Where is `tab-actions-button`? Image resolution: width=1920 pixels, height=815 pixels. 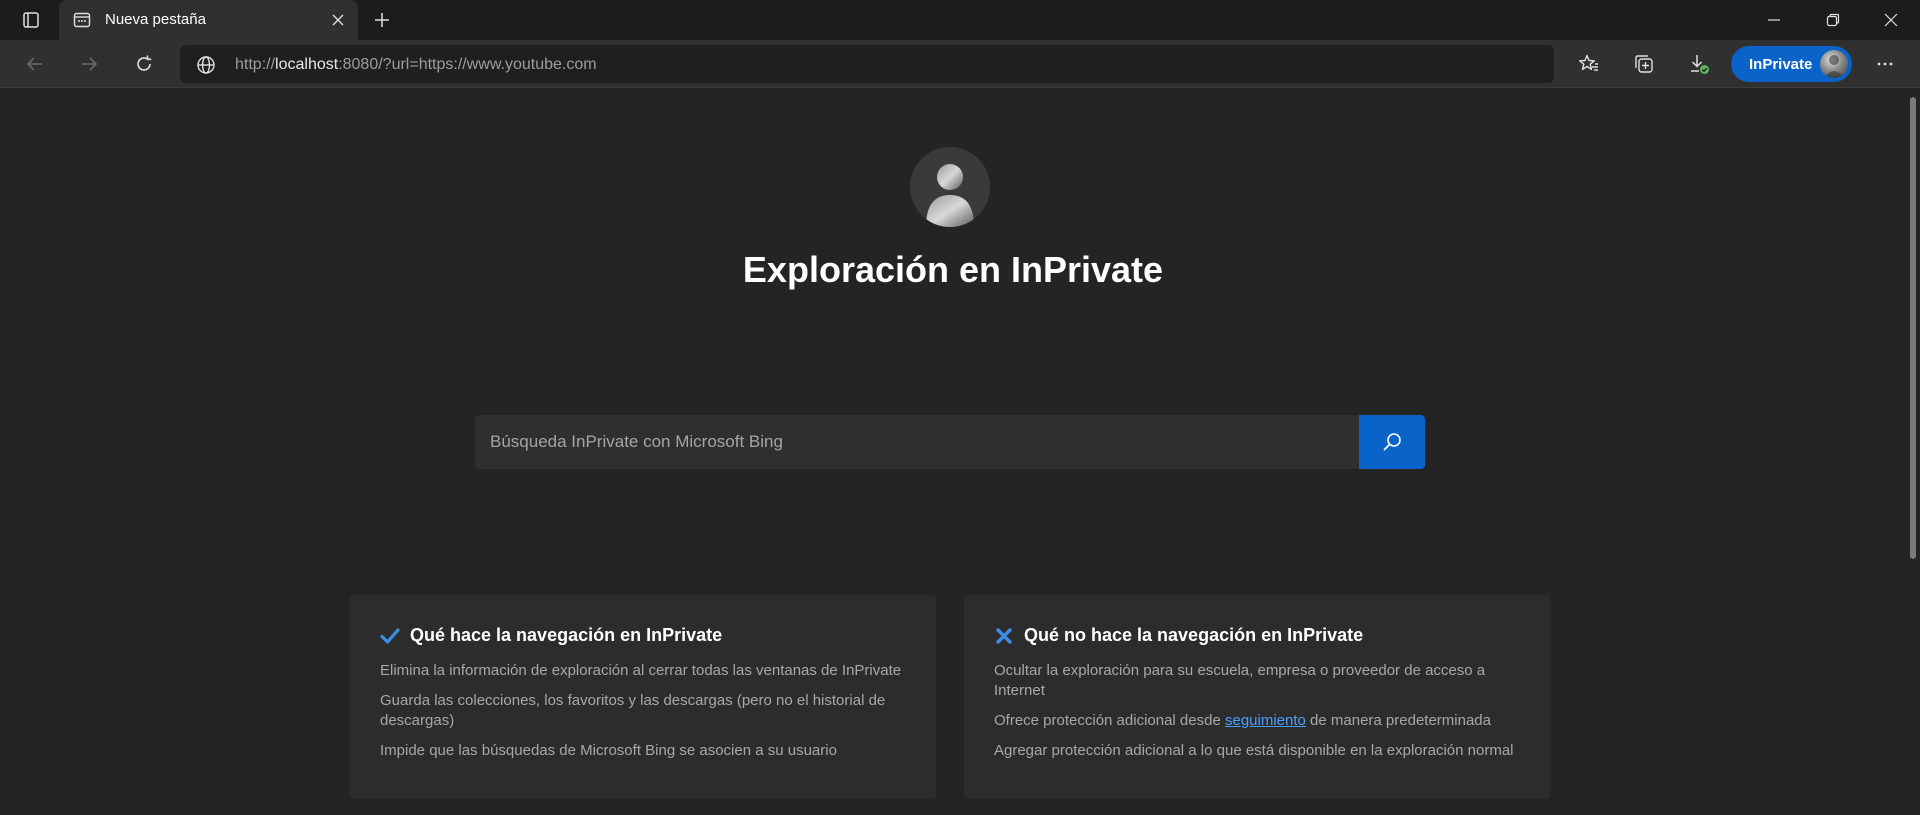
tab-actions-button is located at coordinates (31, 20).